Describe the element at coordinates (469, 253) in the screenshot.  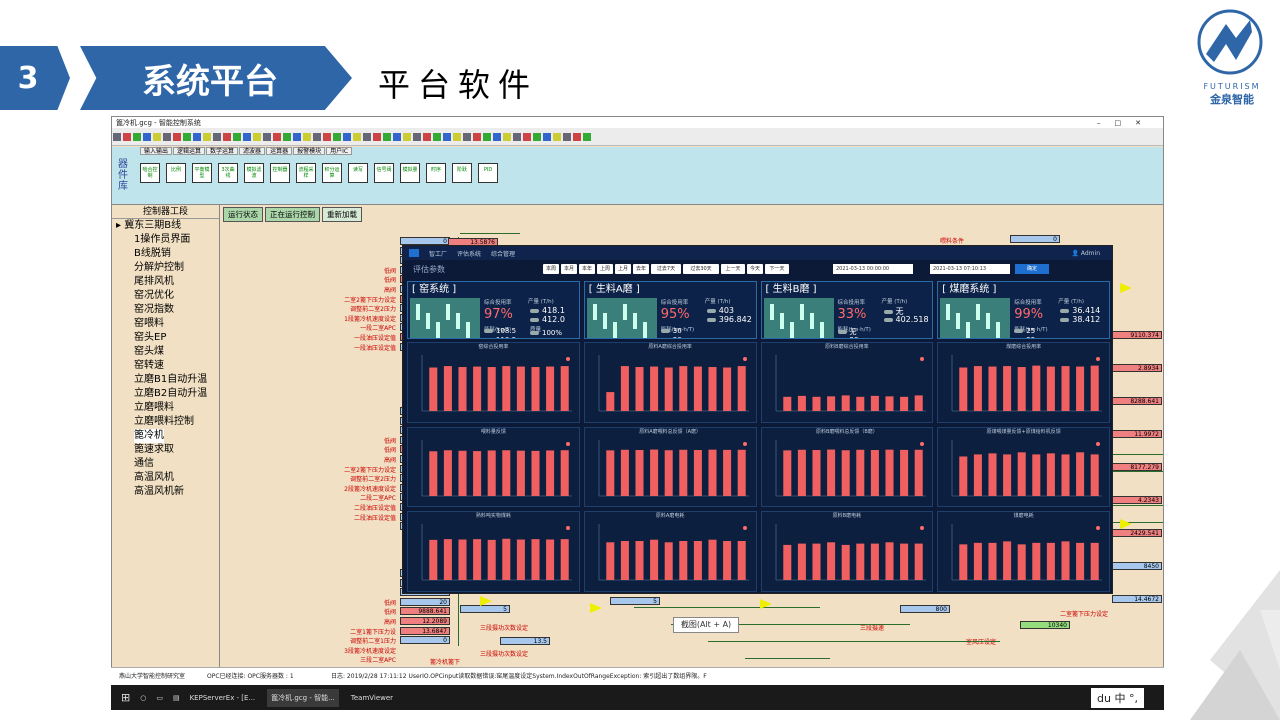
I see `menu-evaluation: 评估系统` at that location.